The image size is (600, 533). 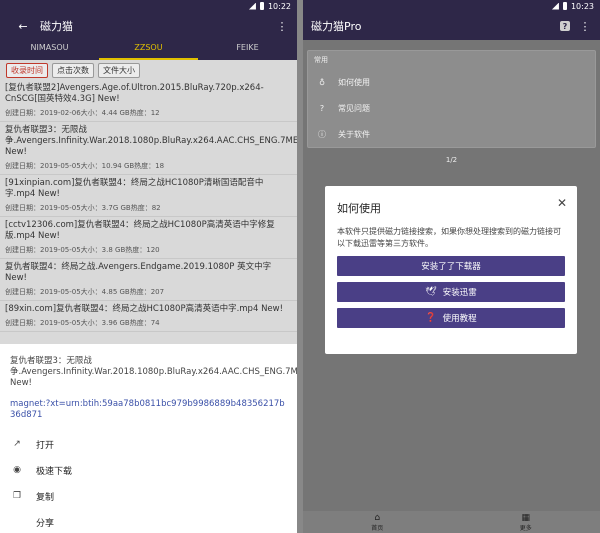 I want to click on app-bar: ← 磁力猫 ⋮, so click(x=148, y=26).